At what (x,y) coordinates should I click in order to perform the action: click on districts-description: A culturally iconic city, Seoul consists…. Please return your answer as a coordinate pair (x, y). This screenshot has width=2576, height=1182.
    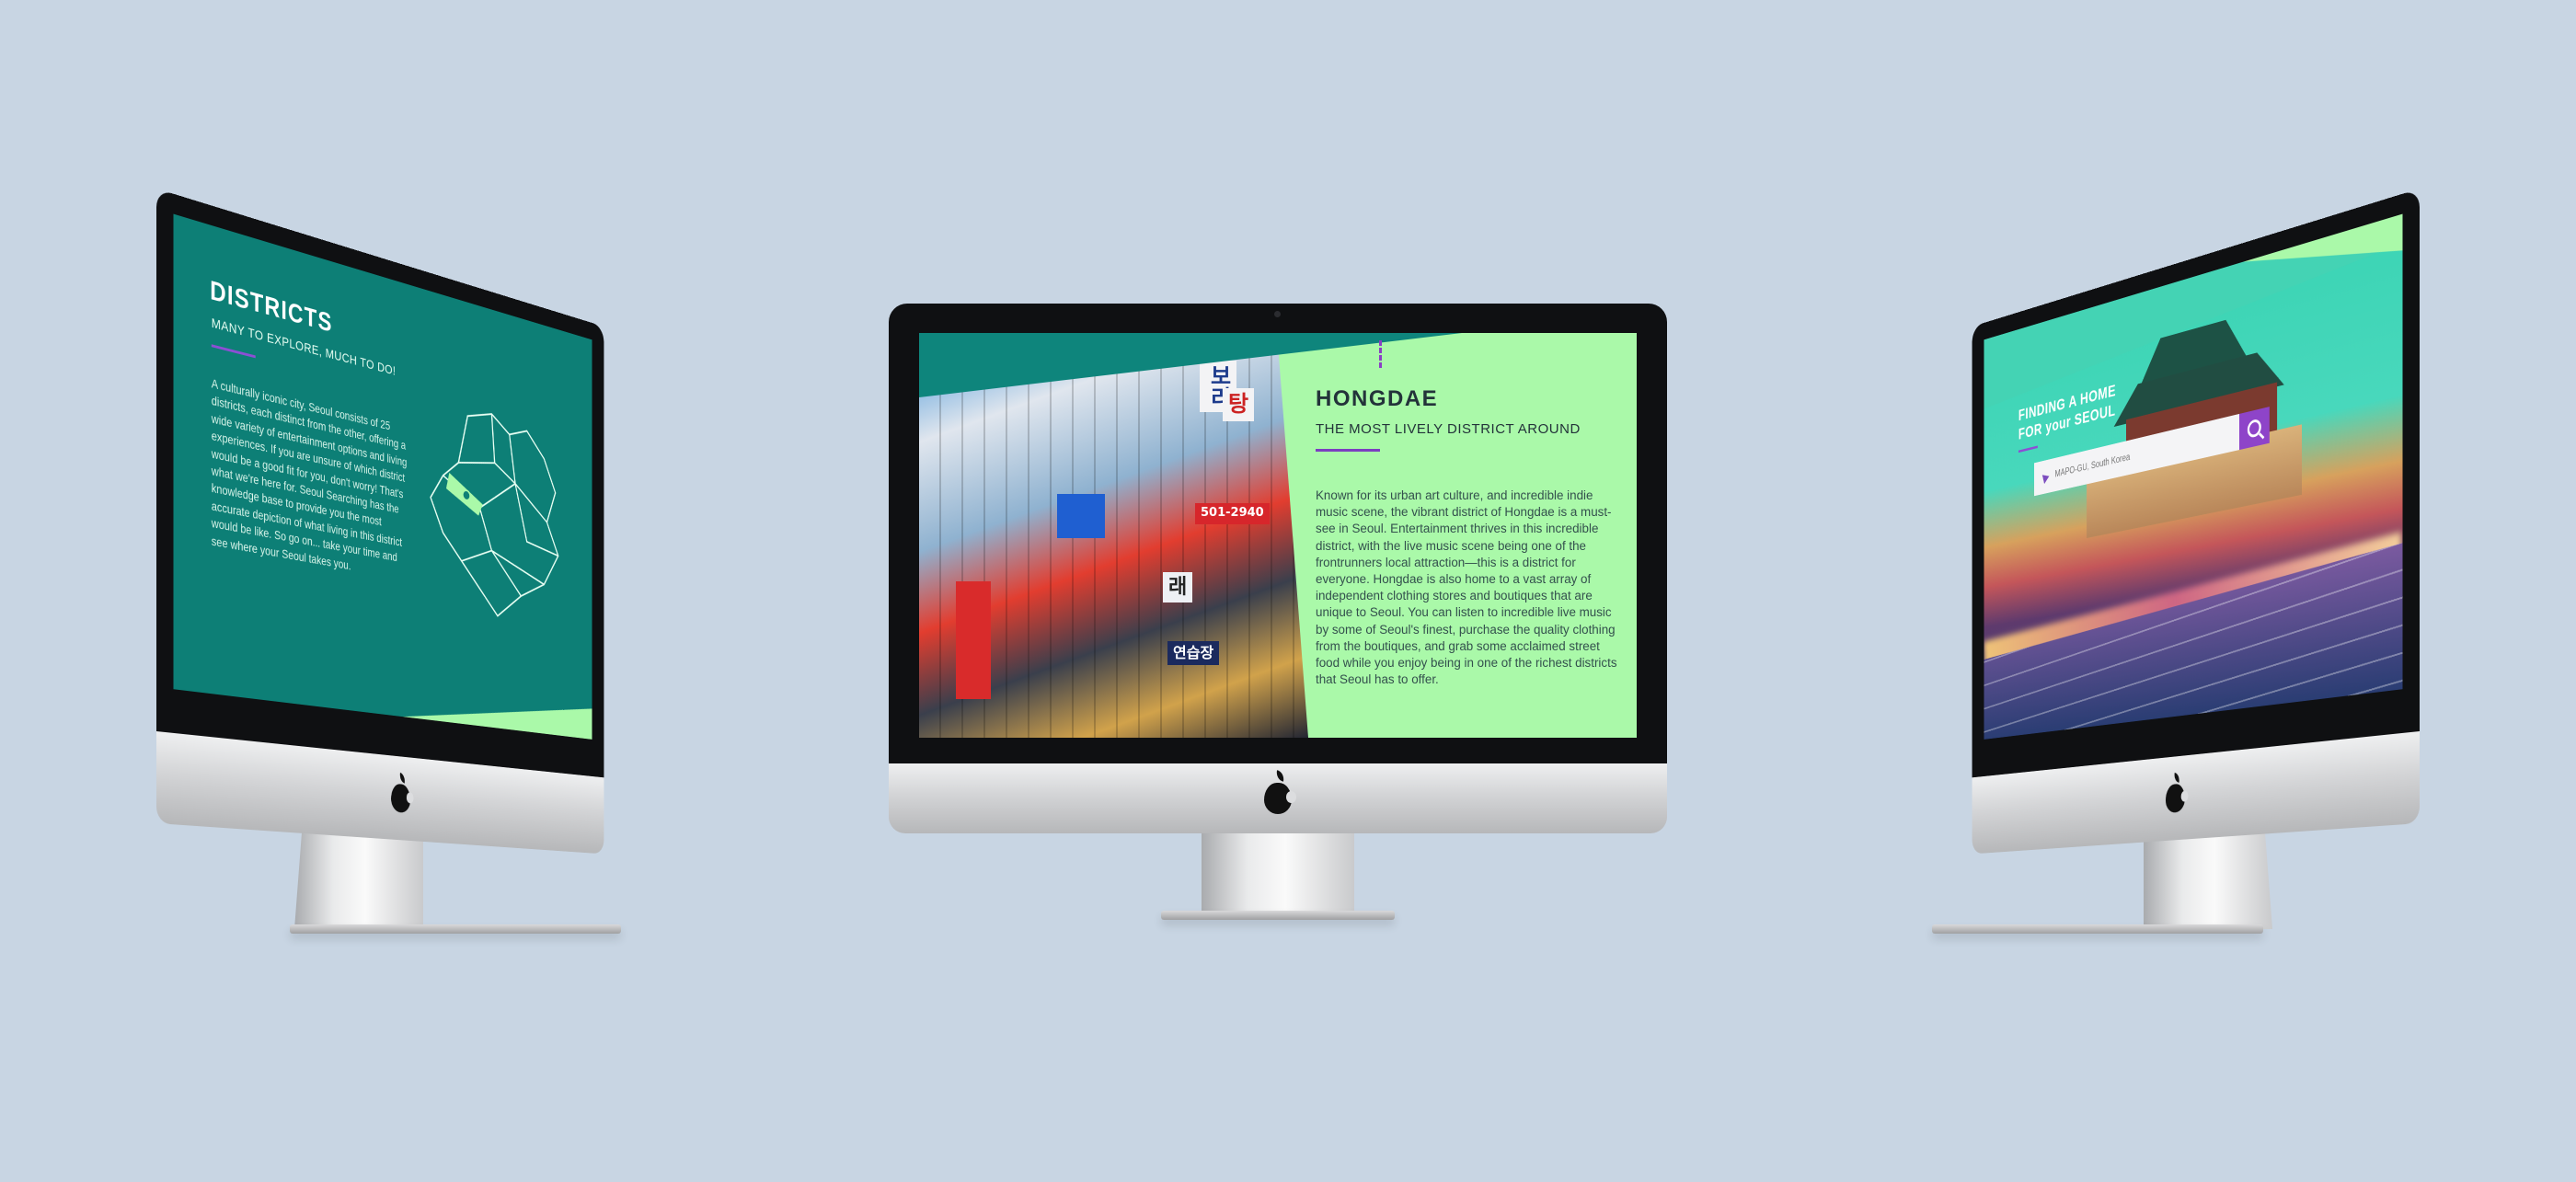
    Looking at the image, I should click on (312, 480).